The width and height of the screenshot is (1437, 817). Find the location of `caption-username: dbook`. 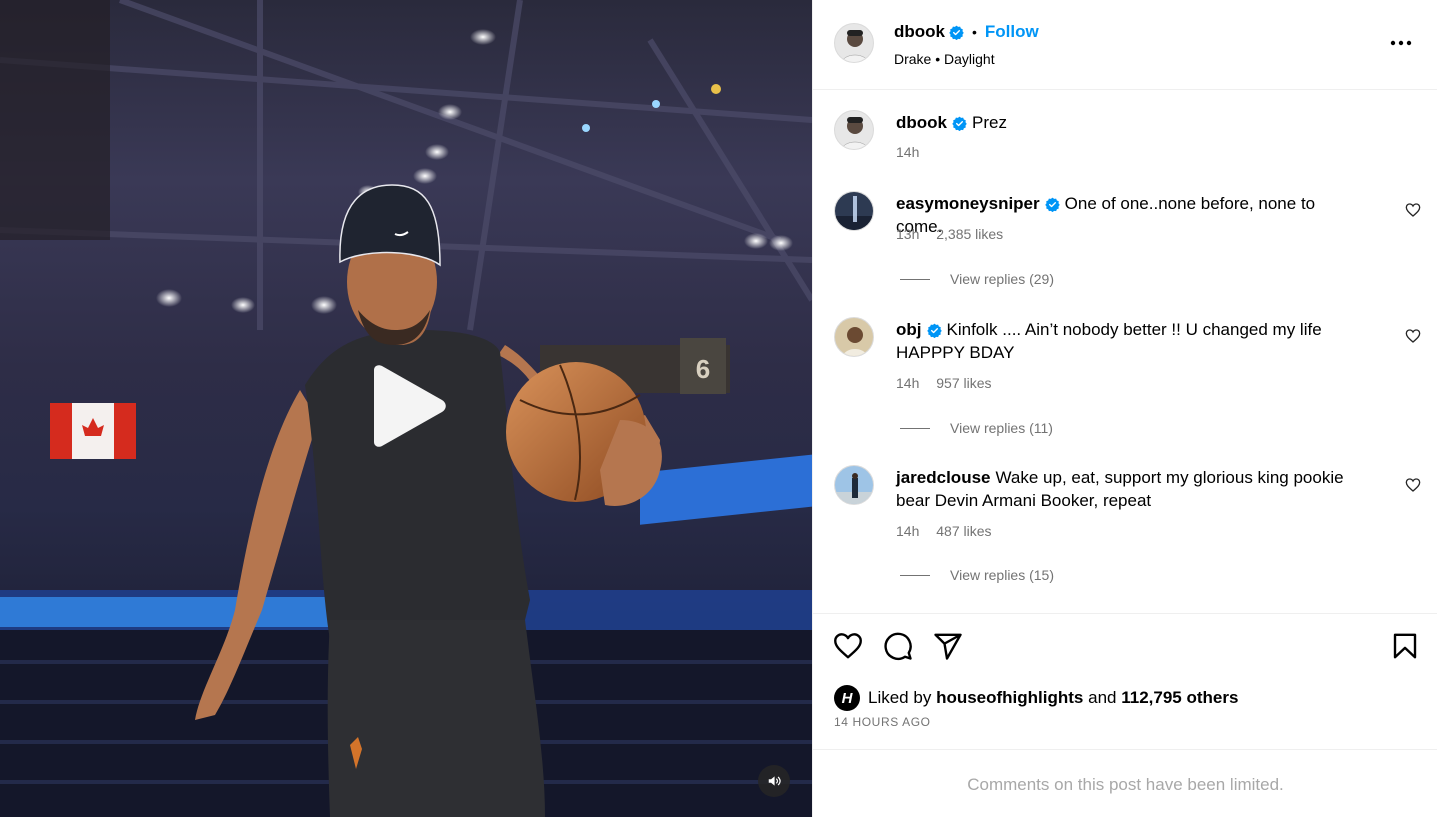

caption-username: dbook is located at coordinates (921, 122).